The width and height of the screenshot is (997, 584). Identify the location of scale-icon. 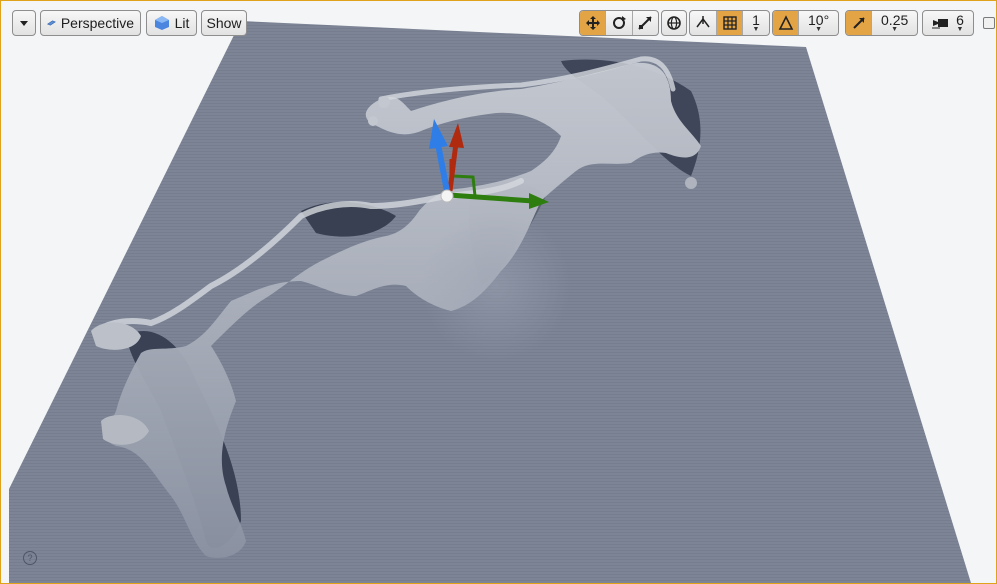
(645, 23).